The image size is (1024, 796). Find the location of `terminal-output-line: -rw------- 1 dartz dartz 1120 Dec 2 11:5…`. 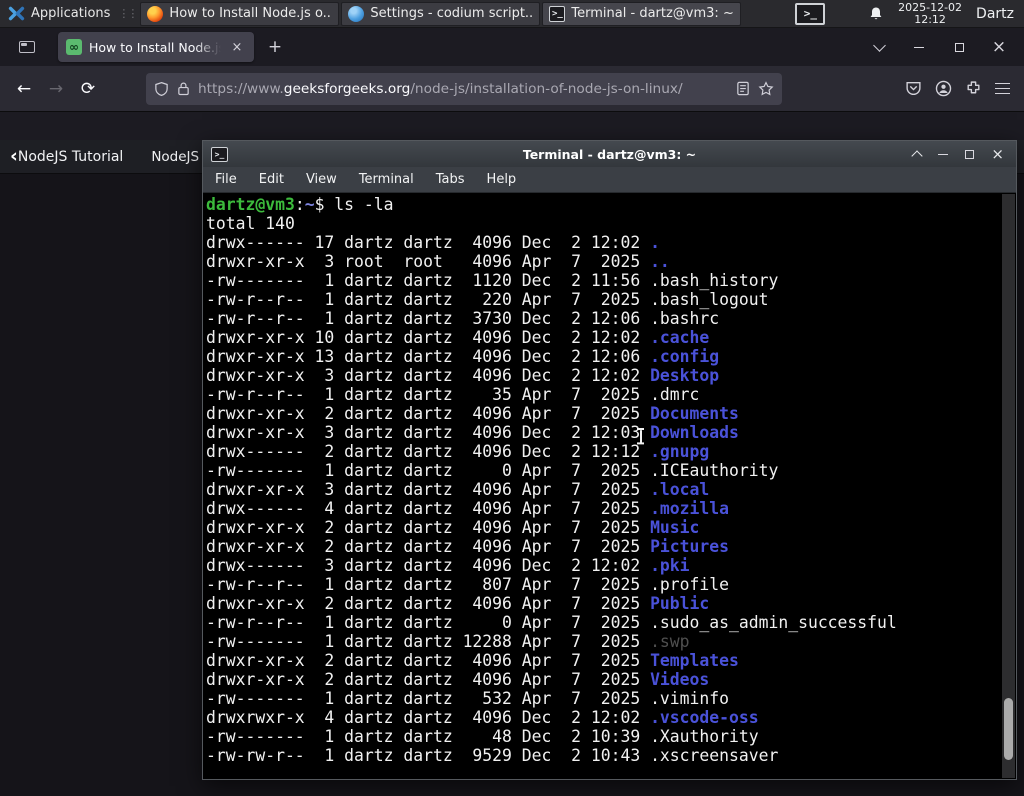

terminal-output-line: -rw------- 1 dartz dartz 1120 Dec 2 11:5… is located at coordinates (492, 280).